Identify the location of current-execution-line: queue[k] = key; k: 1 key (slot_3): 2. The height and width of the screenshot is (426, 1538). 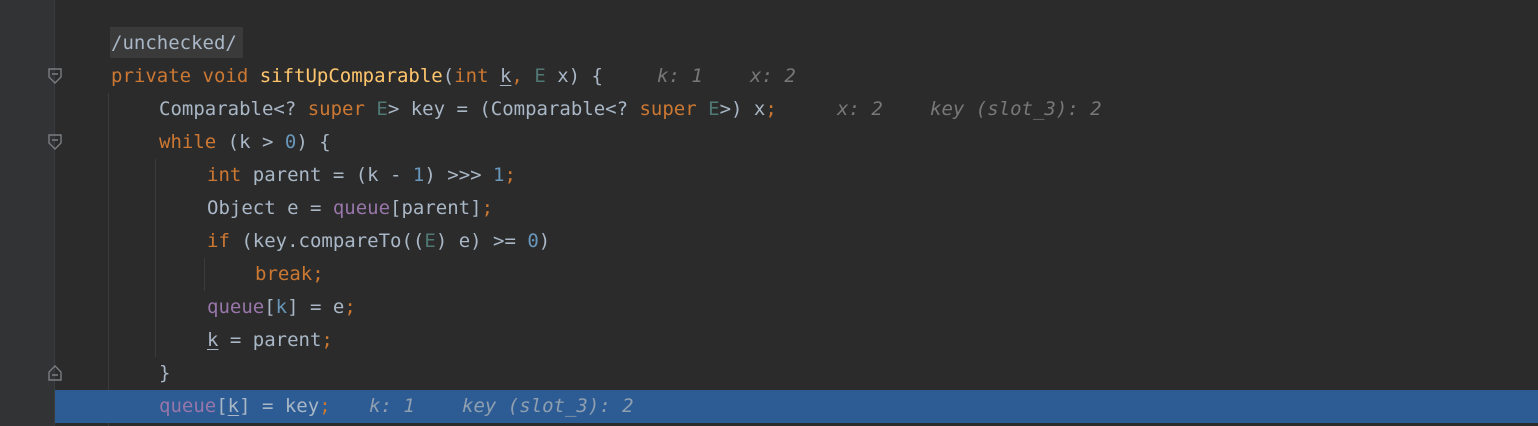
(796, 406).